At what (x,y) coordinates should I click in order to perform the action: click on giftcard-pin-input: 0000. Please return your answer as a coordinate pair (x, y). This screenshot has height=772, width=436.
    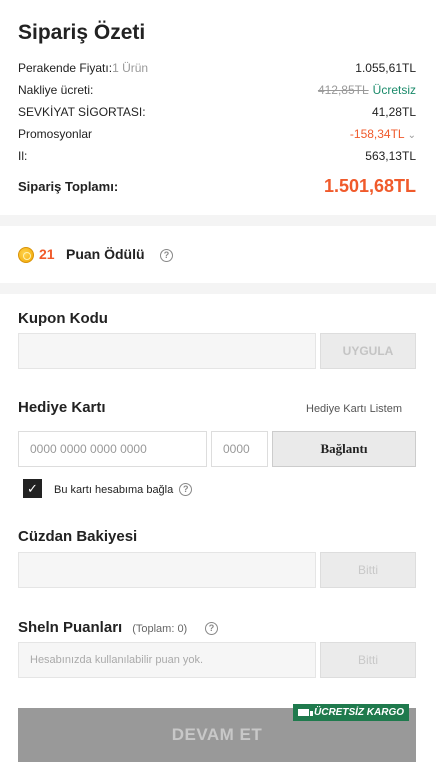
    Looking at the image, I should click on (239, 449).